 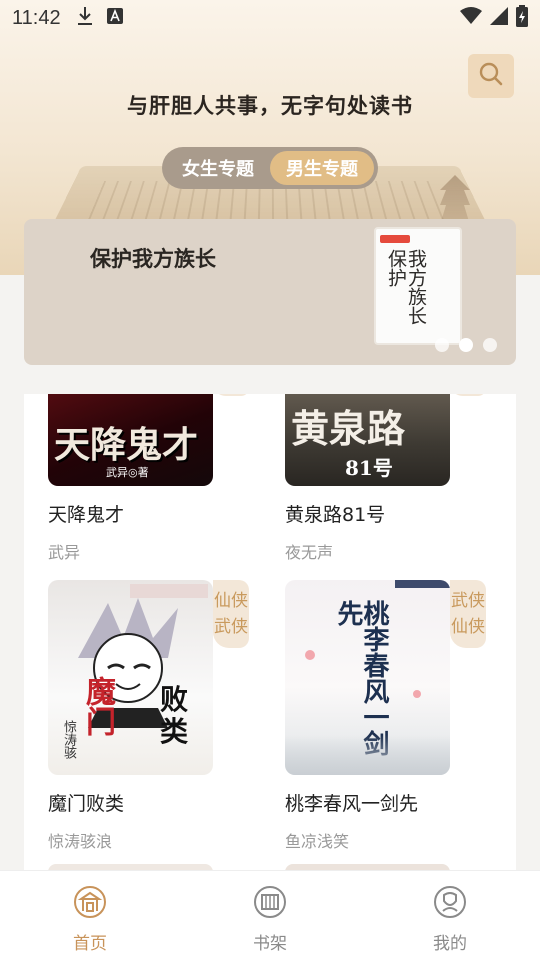 I want to click on search-icon, so click(x=491, y=76).